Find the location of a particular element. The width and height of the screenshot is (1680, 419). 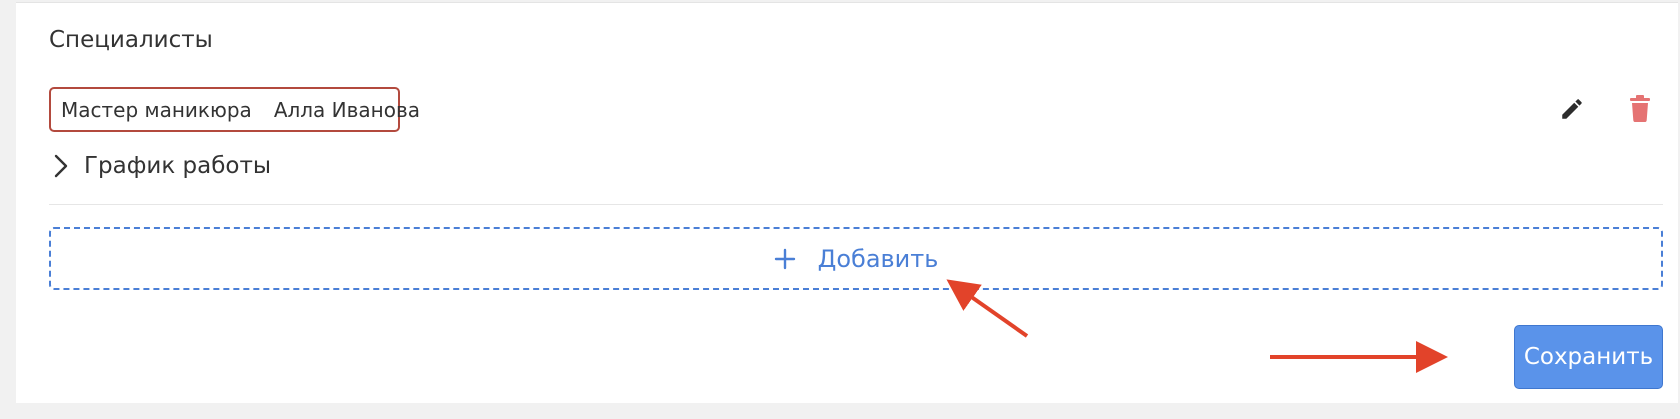

pencil-icon is located at coordinates (1572, 109).